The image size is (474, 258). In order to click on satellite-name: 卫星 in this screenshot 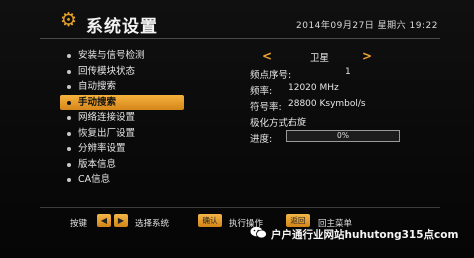, I will do `click(320, 58)`.